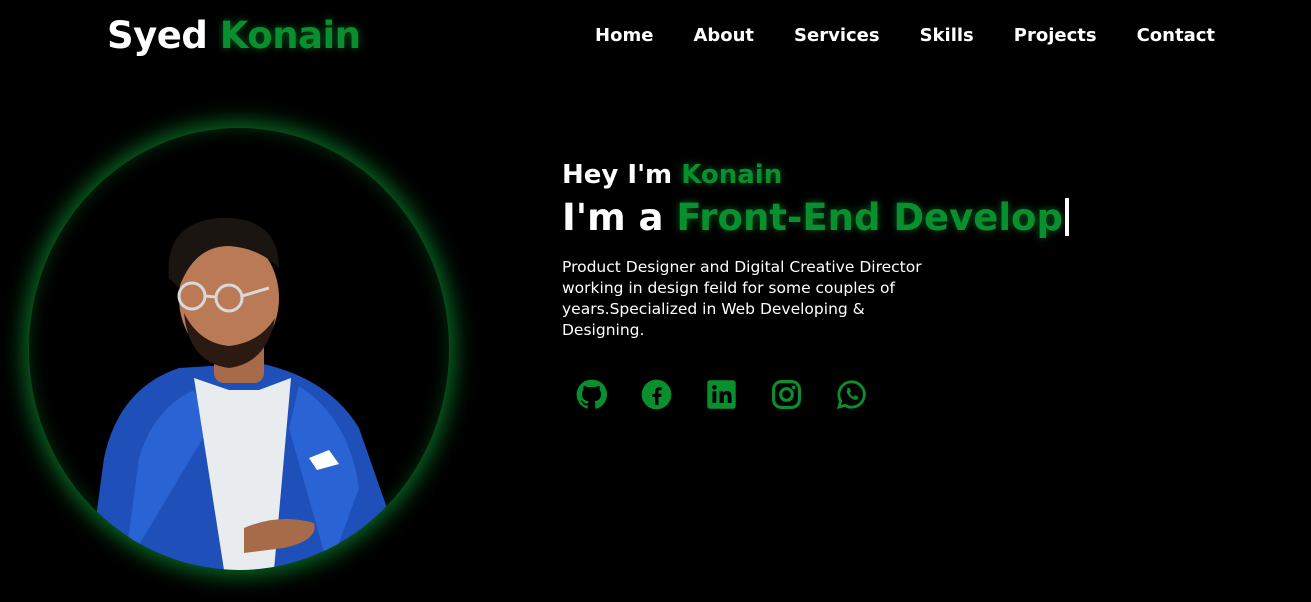  Describe the element at coordinates (1176, 35) in the screenshot. I see `nav-contact: Contact` at that location.